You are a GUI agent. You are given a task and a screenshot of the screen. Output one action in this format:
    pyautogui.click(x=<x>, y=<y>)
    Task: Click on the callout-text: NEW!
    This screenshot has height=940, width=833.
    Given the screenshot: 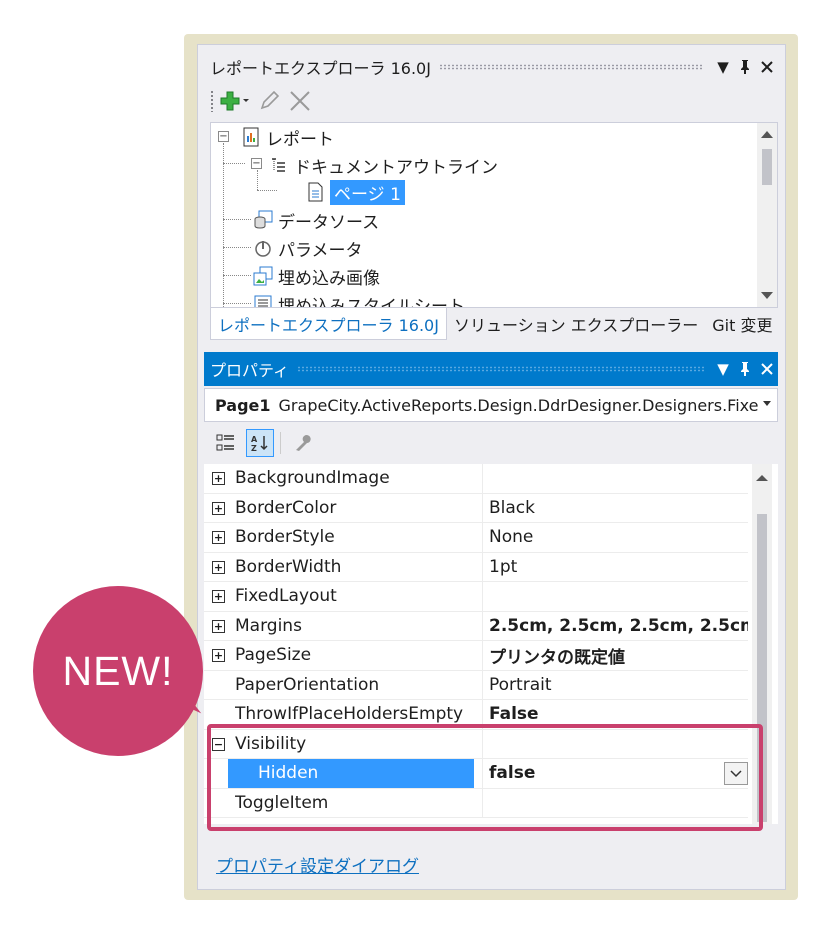 What is the action you would take?
    pyautogui.click(x=118, y=670)
    